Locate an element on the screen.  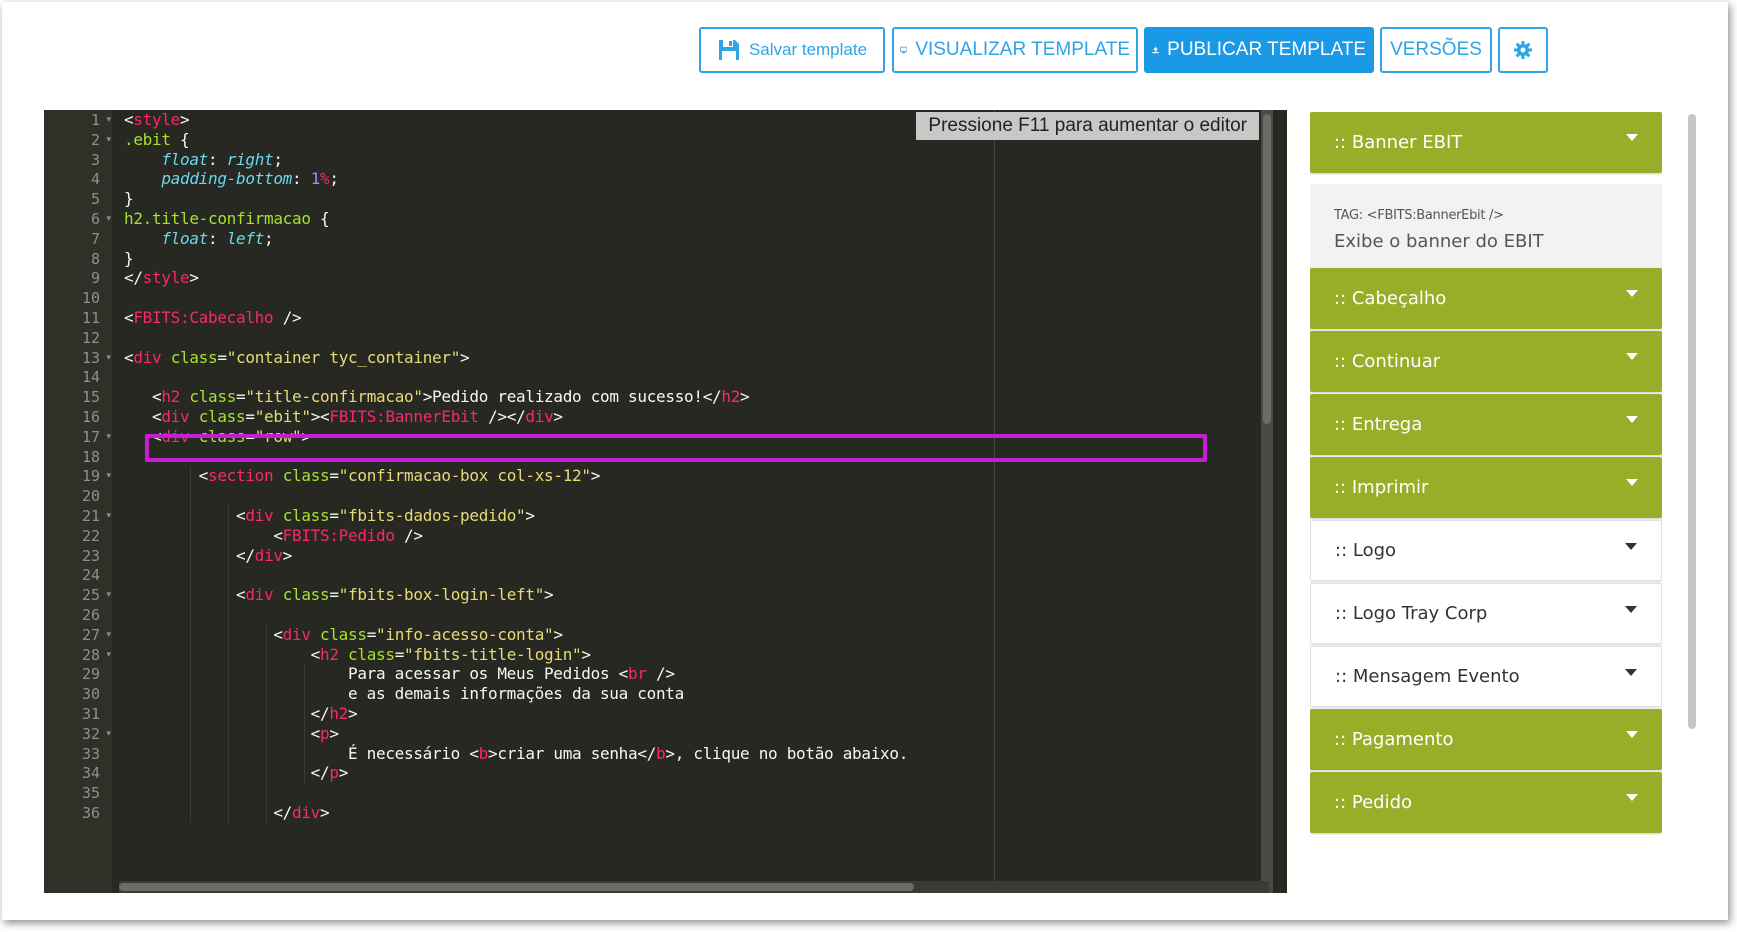
panel-section-label: :: Mensagem Evento is located at coordinates (1427, 676).